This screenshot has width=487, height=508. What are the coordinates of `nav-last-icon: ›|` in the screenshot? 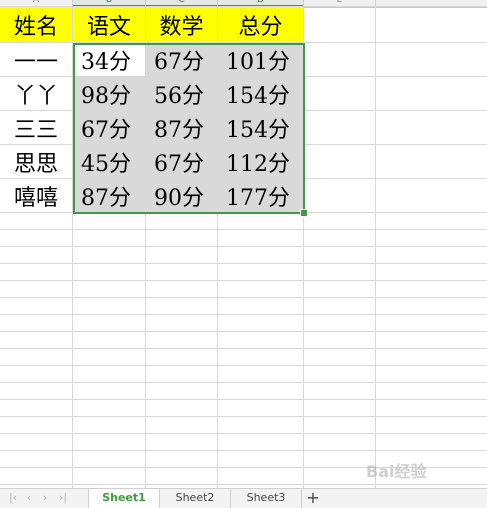 It's located at (63, 498).